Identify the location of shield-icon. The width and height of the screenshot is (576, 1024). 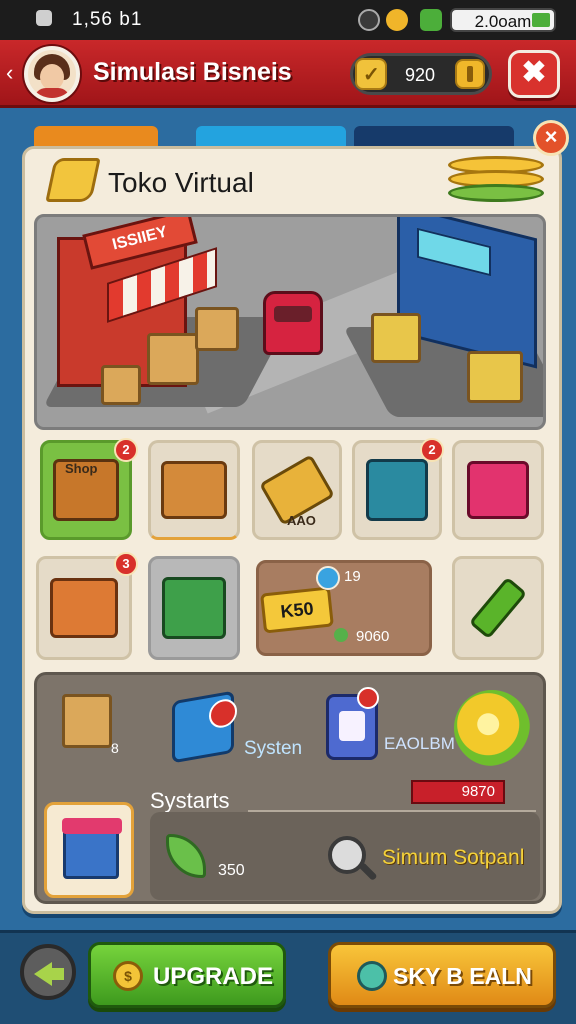
(352, 723).